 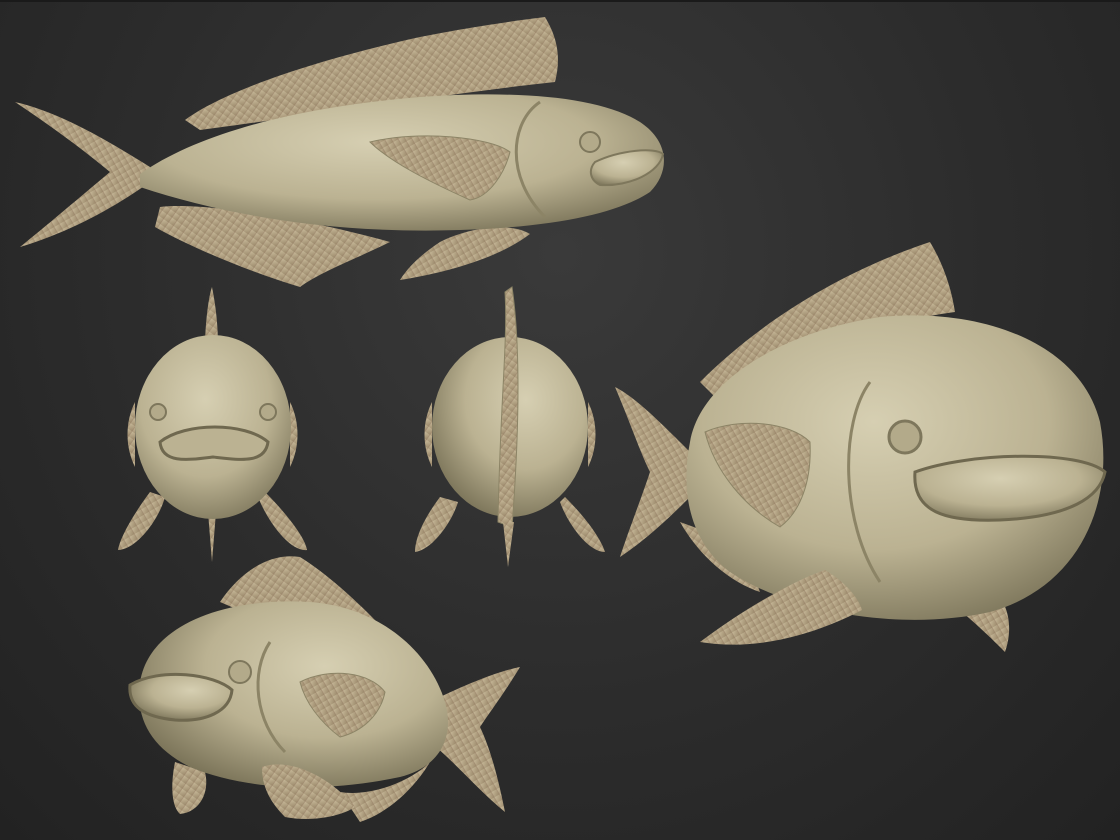 I want to click on eye-left, so click(x=158, y=412).